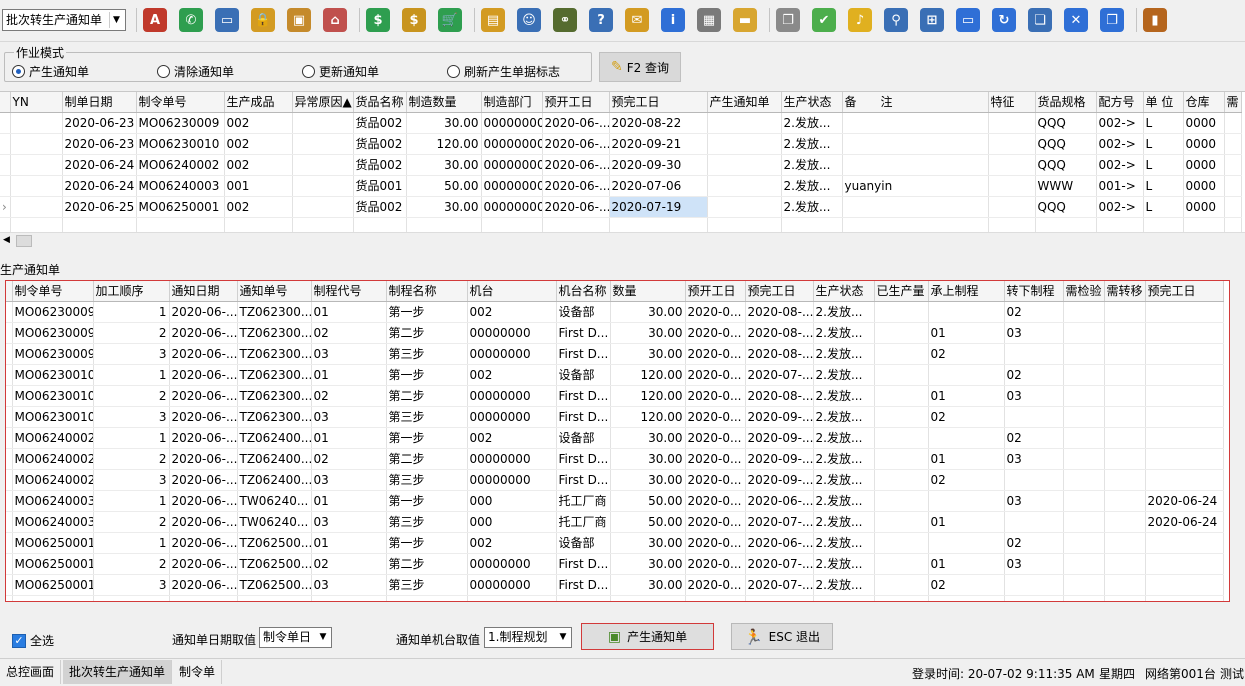  I want to click on column-header: 预完工日, so click(779, 291).